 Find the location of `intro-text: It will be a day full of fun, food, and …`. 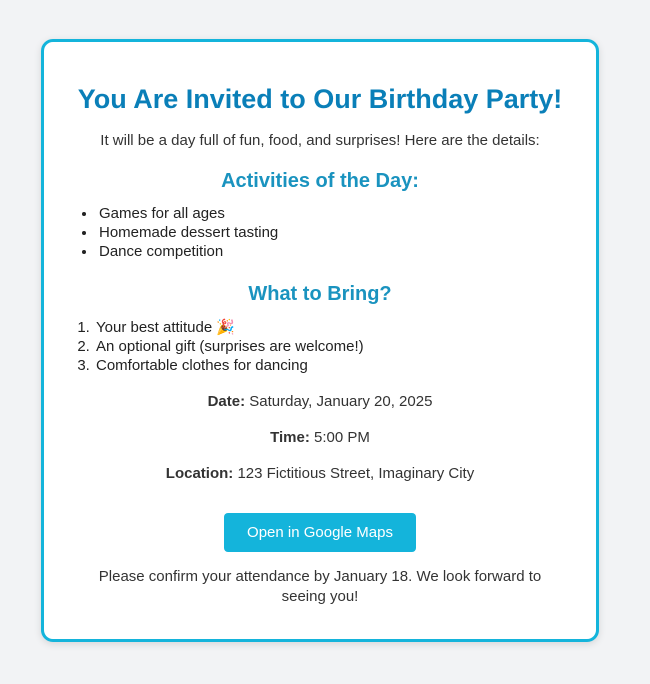

intro-text: It will be a day full of fun, food, and … is located at coordinates (320, 140).